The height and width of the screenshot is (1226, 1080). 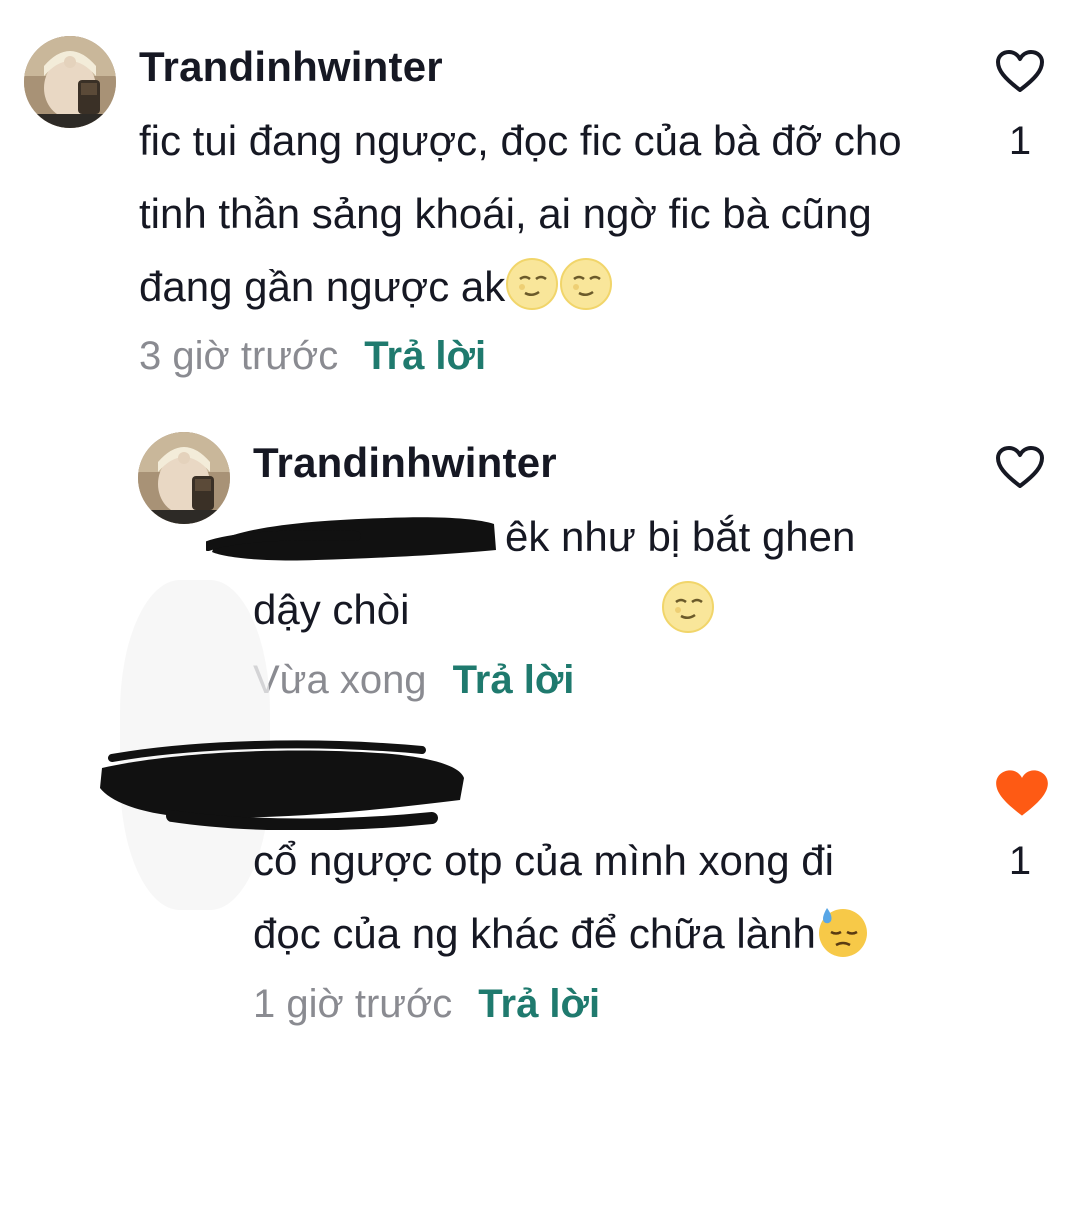 I want to click on comment-text: êk như bị bắt ghen dậy chòi, so click(x=583, y=573).